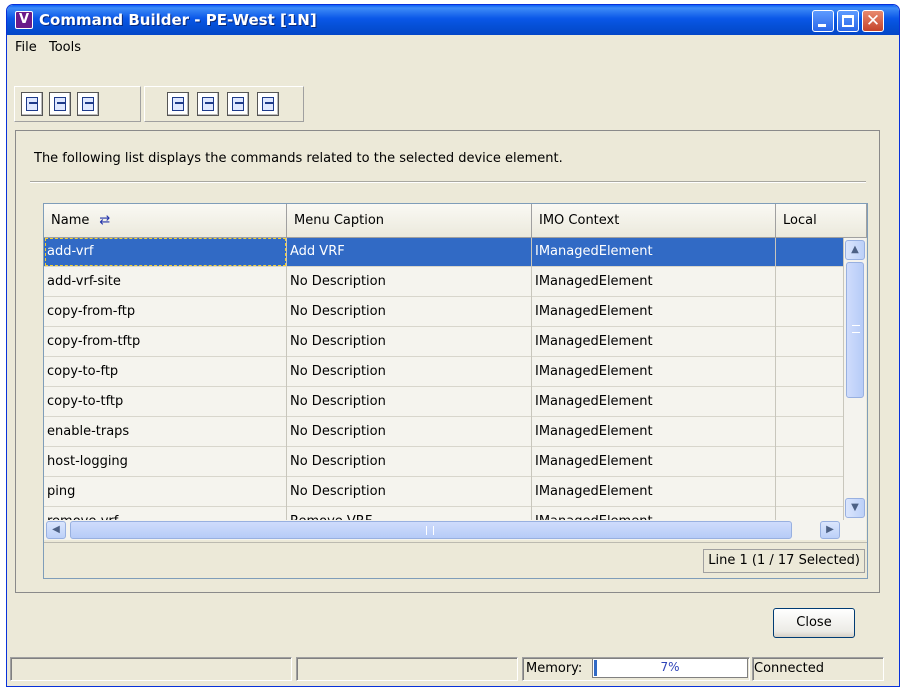 This screenshot has width=905, height=691. I want to click on scroll-left-button: ◀, so click(56, 530).